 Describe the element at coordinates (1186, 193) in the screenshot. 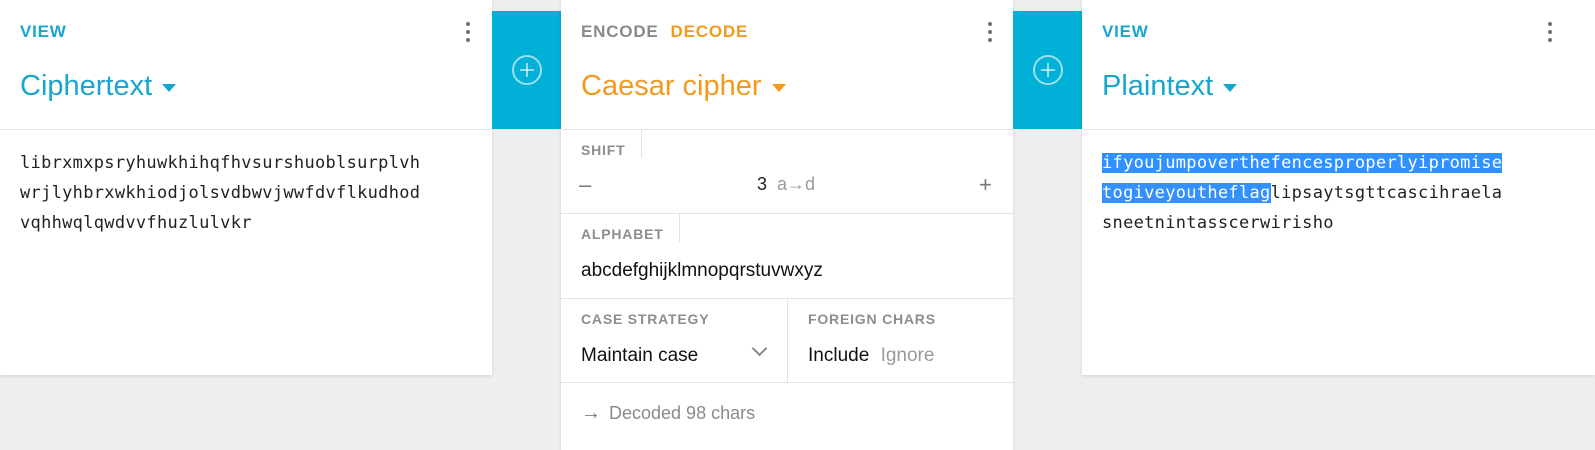

I see `selected-text: togiveyoutheflag` at that location.